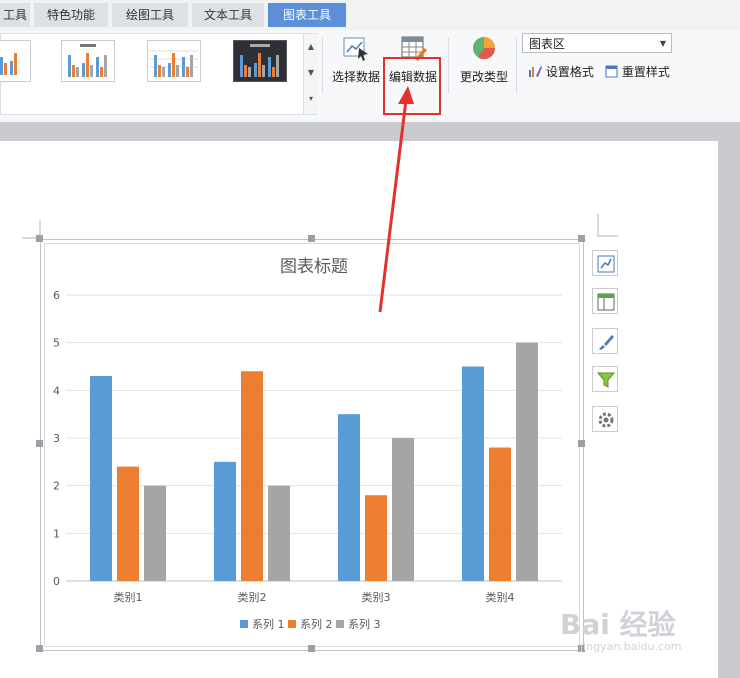 The height and width of the screenshot is (678, 740). Describe the element at coordinates (56, 533) in the screenshot. I see `y-tick-label: 1` at that location.